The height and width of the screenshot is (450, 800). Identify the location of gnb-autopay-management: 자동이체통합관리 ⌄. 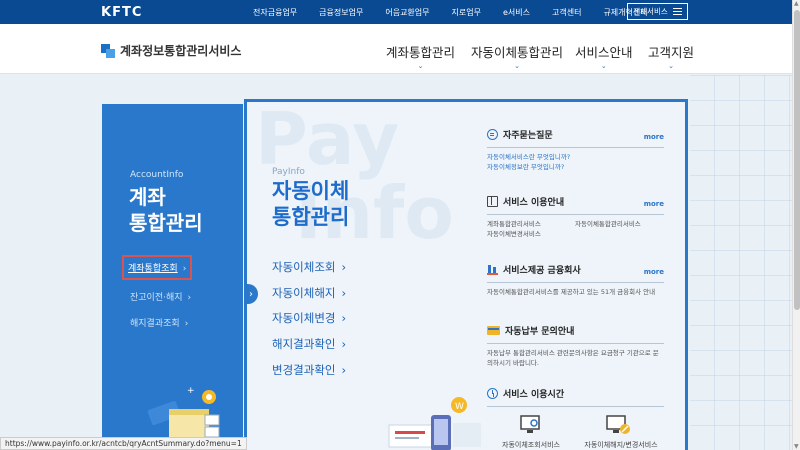
(517, 56).